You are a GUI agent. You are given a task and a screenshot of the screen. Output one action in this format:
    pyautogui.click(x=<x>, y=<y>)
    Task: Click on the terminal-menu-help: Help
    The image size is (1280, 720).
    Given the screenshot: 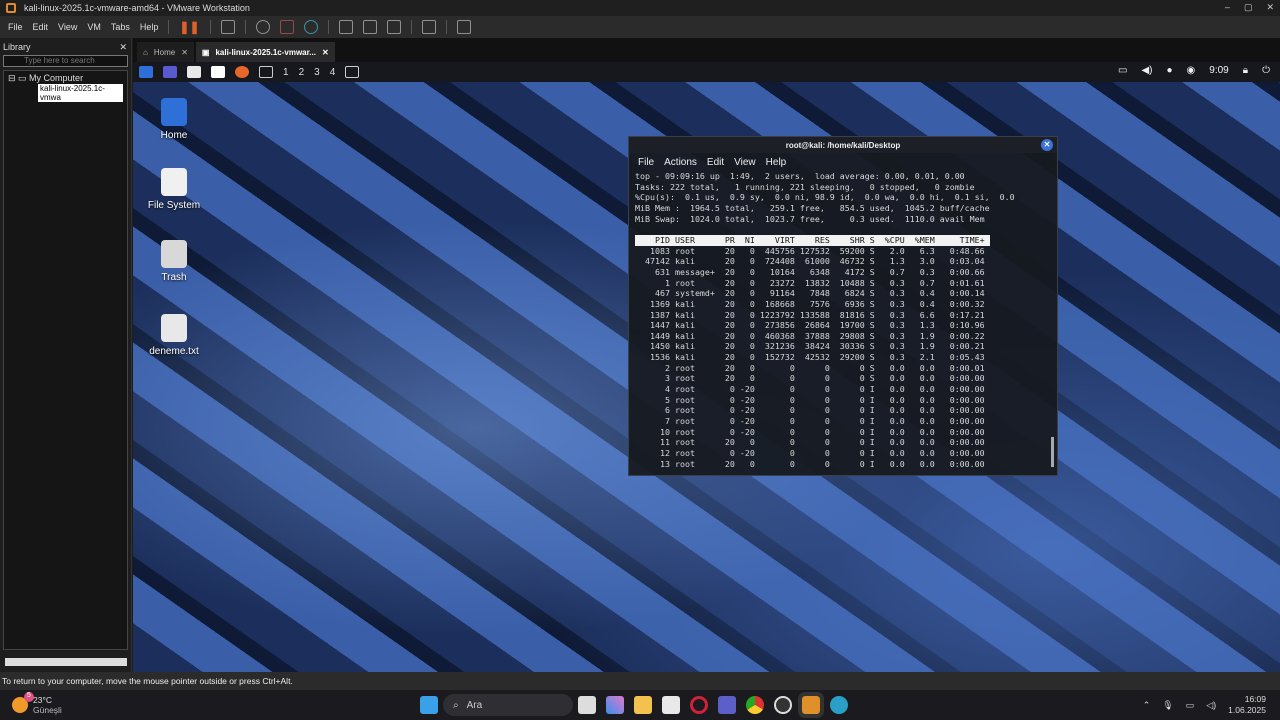 What is the action you would take?
    pyautogui.click(x=776, y=162)
    